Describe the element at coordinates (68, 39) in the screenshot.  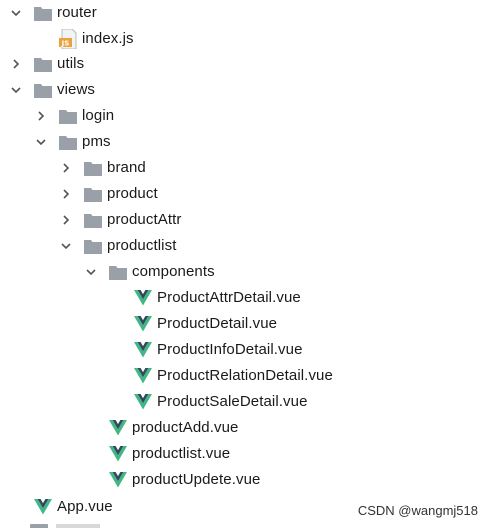
I see `js-file-icon: JS` at that location.